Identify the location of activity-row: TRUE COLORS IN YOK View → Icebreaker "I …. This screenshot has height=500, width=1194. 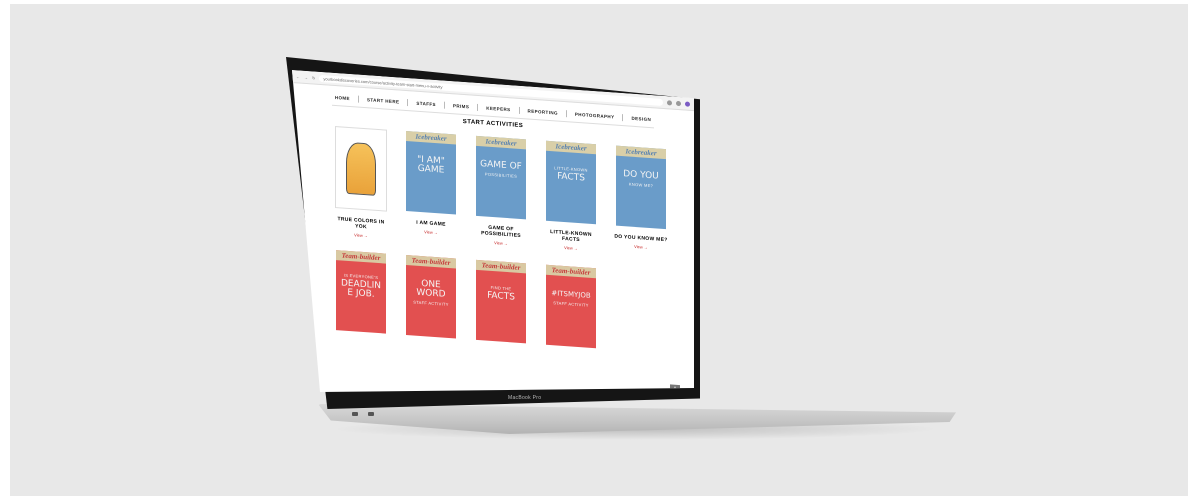
(493, 192).